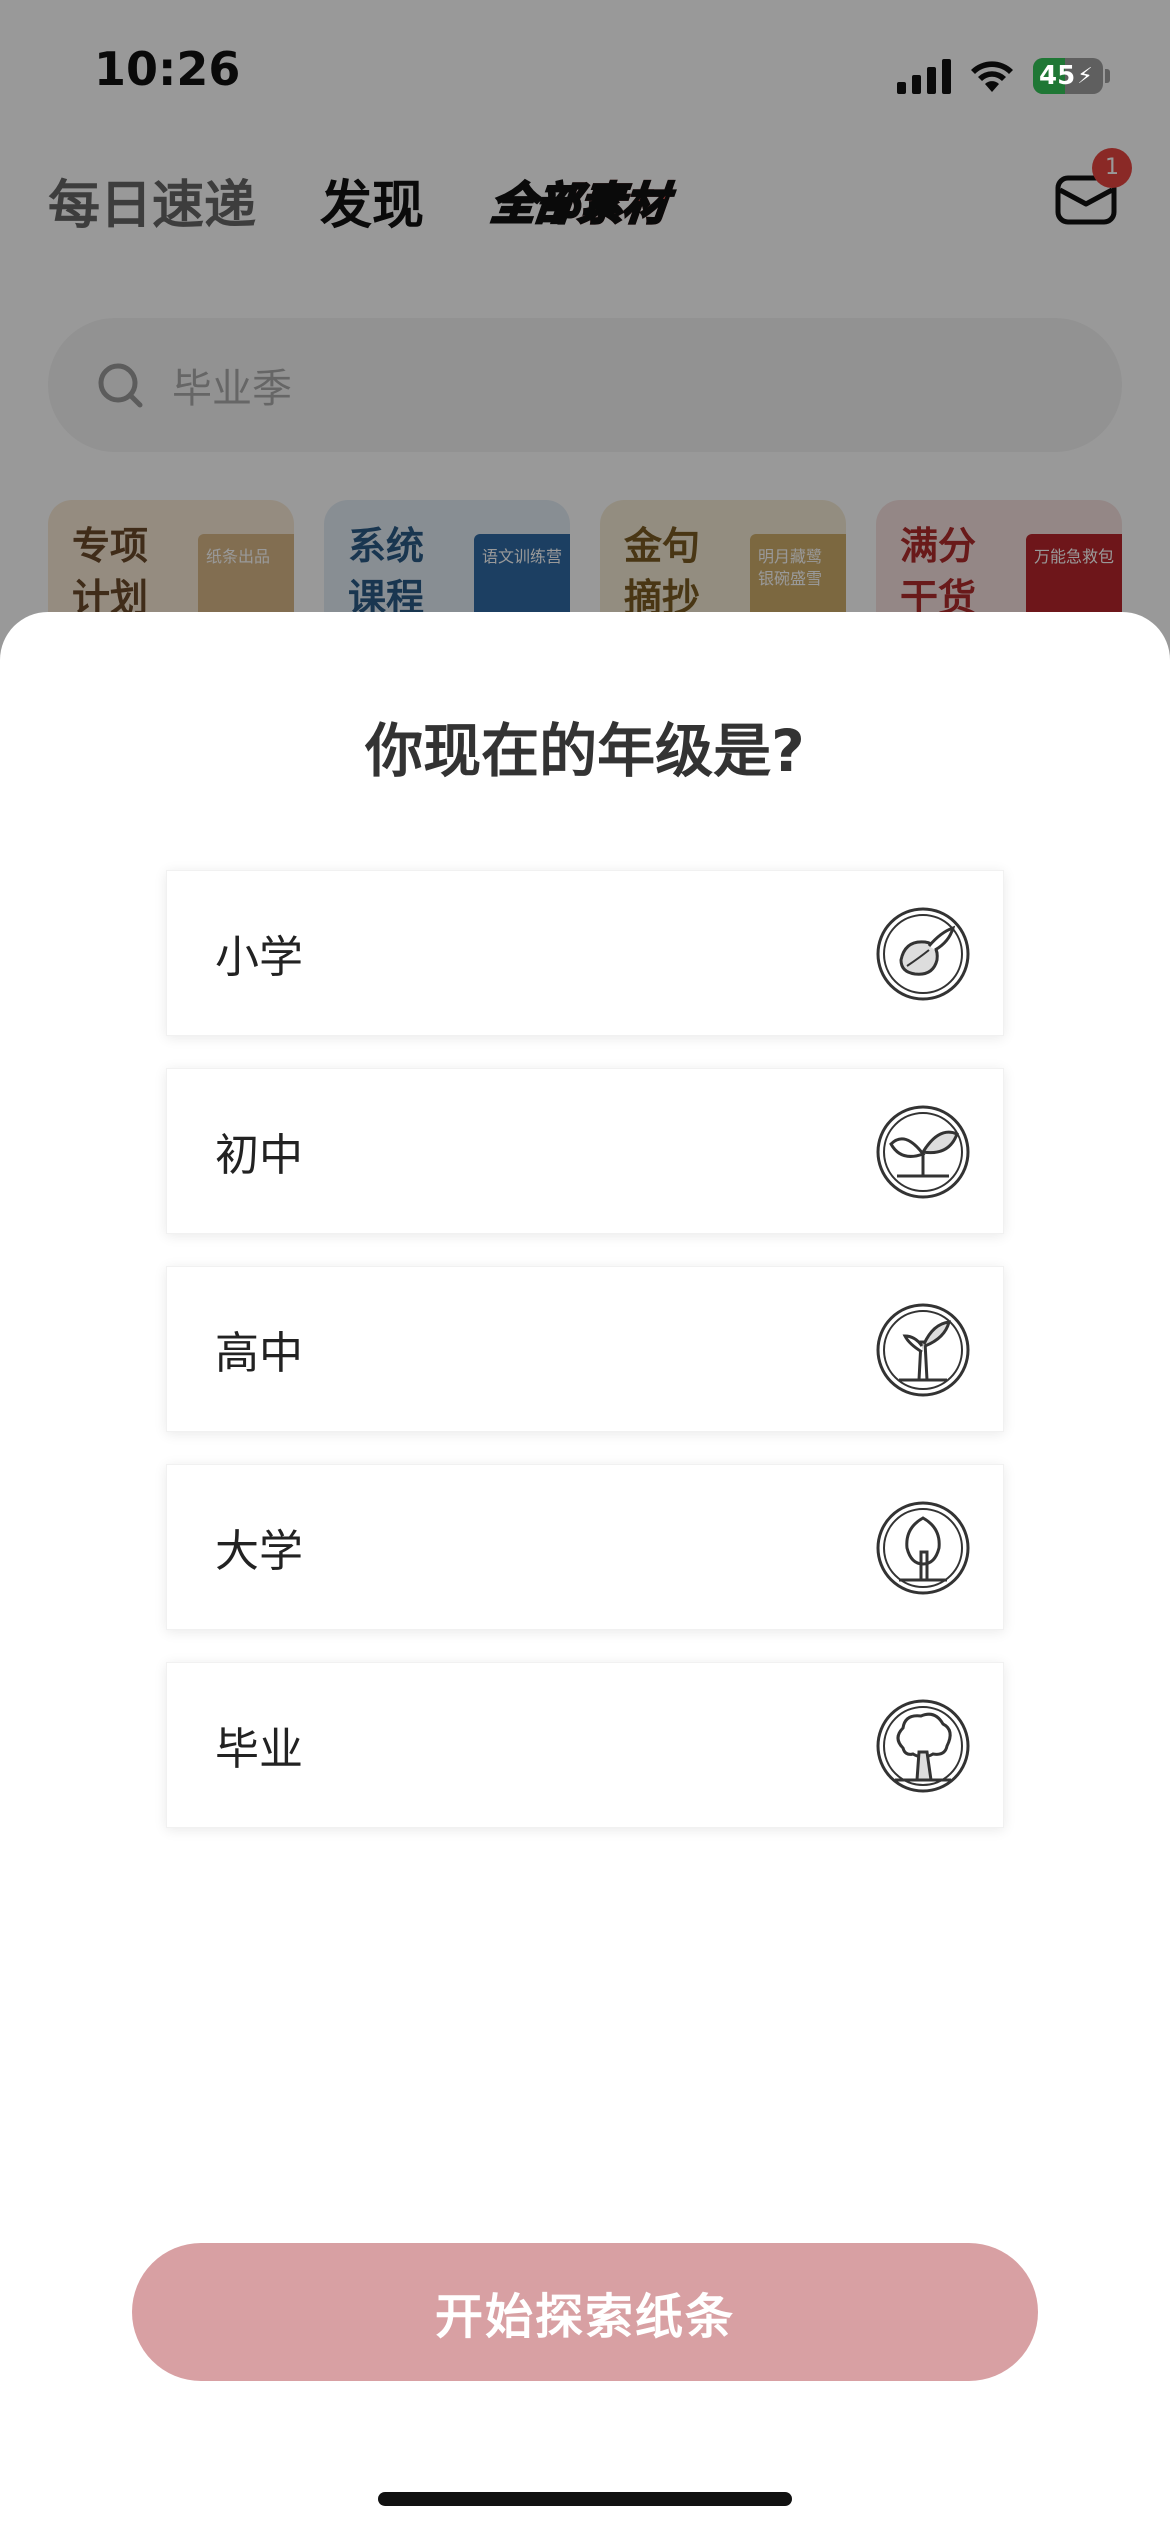 The width and height of the screenshot is (1170, 2532). I want to click on grade-label: 毕业, so click(259, 1749).